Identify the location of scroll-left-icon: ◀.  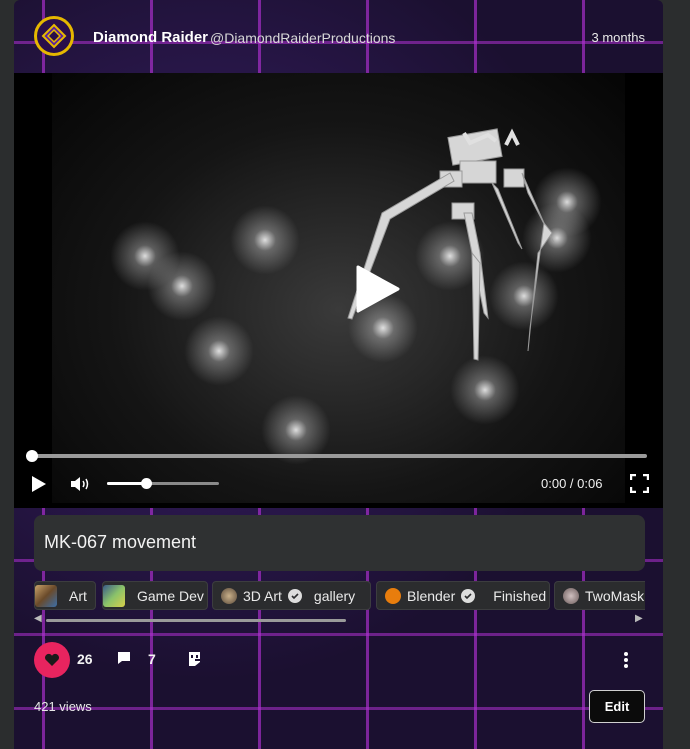
(38, 618).